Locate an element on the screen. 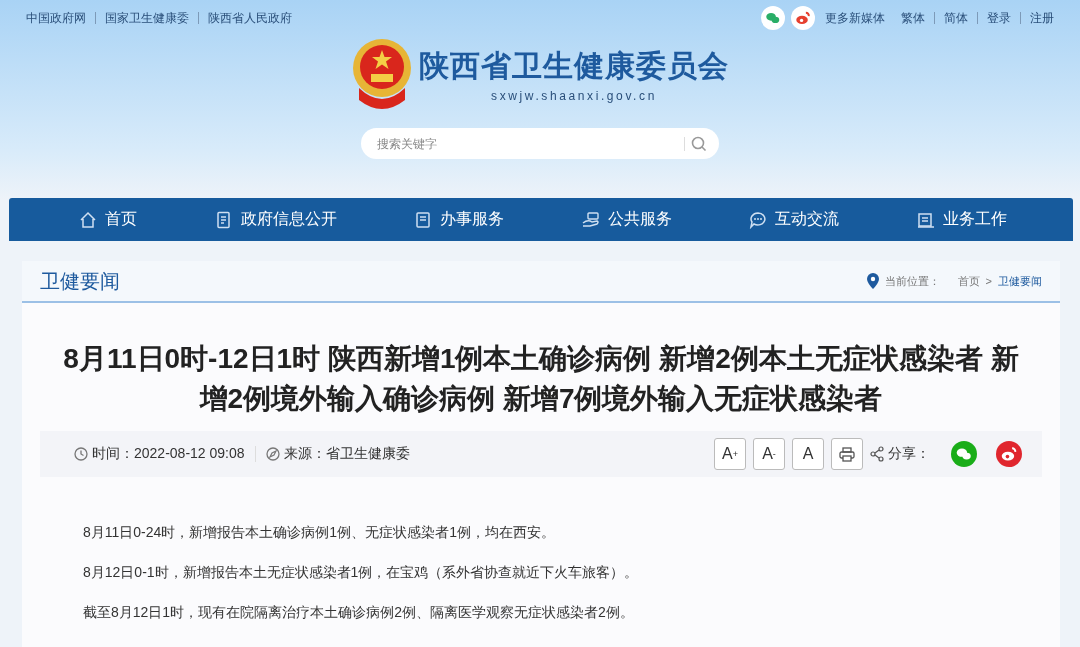 Image resolution: width=1080 pixels, height=647 pixels. top-link: 注册 is located at coordinates (1042, 18).